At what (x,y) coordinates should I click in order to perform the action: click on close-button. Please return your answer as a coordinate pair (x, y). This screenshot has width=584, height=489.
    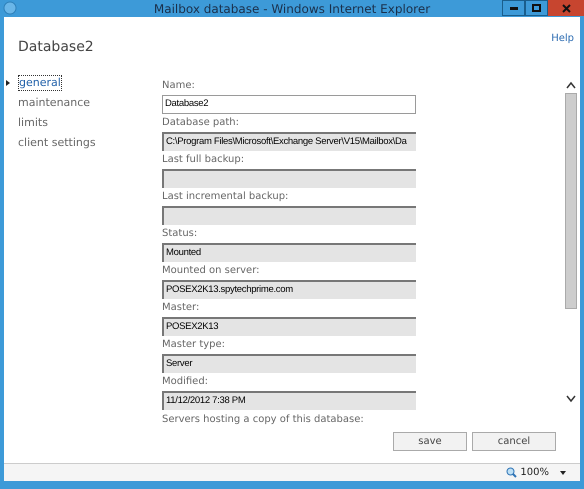
    Looking at the image, I should click on (566, 8).